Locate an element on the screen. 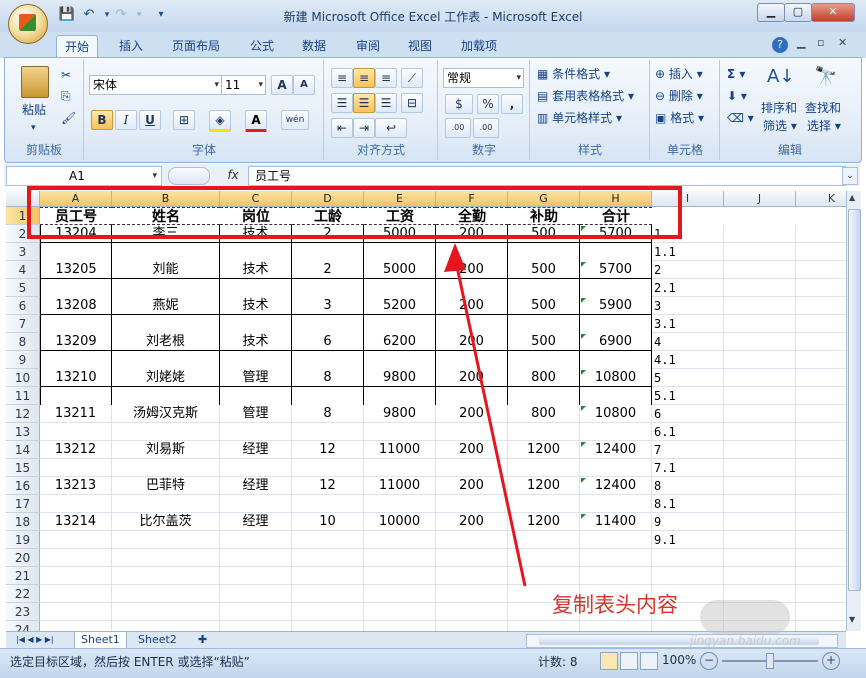  annotation-arrow is located at coordinates (485, 415).